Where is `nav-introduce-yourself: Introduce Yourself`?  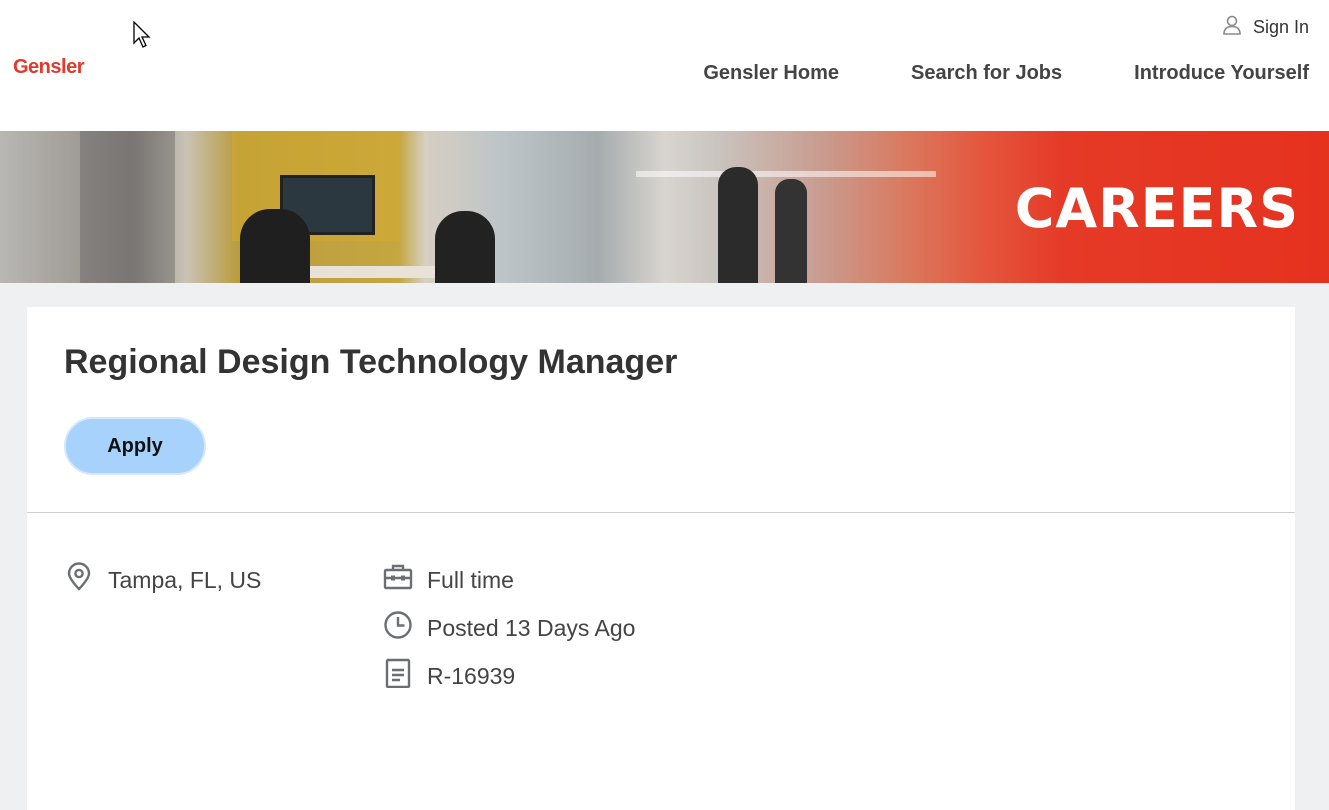 nav-introduce-yourself: Introduce Yourself is located at coordinates (1221, 73).